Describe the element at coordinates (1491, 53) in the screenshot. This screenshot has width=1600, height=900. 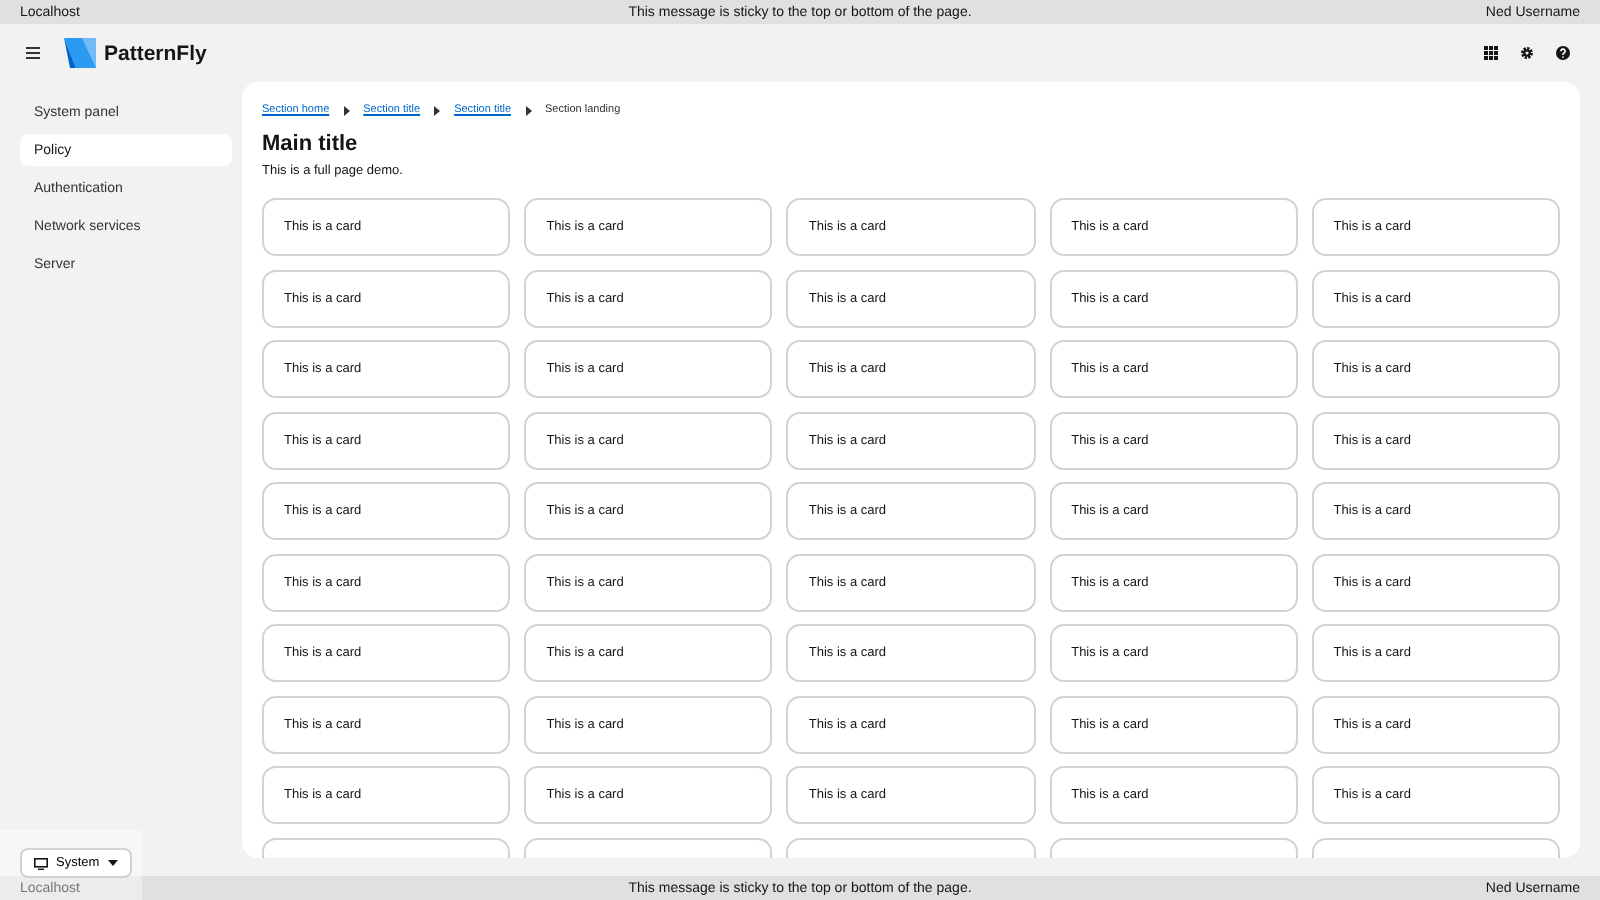
I see `app-grid-icon` at that location.